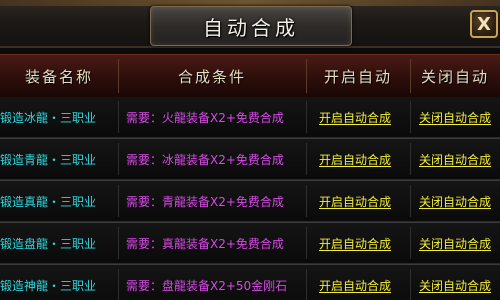 The image size is (500, 300). Describe the element at coordinates (454, 76) in the screenshot. I see `header-disable-auto: 关闭自动` at that location.